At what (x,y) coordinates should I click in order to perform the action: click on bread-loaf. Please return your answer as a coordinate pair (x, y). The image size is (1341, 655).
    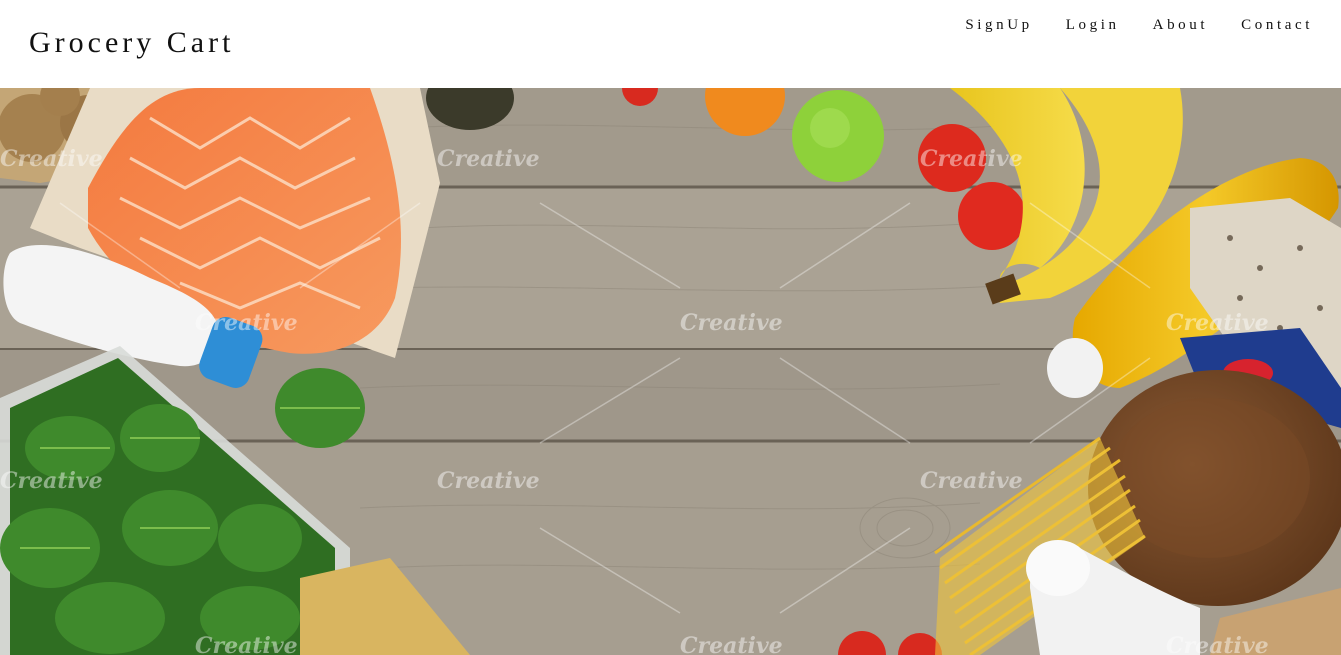
    Looking at the image, I should click on (1214, 488).